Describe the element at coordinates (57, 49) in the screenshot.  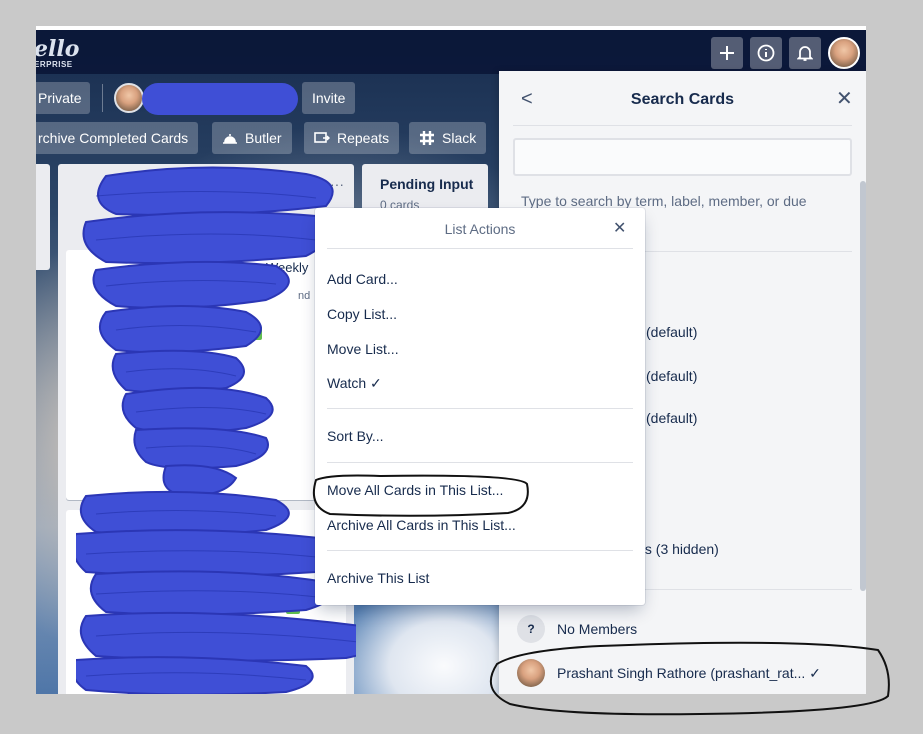
I see `trello-logo: ello` at that location.